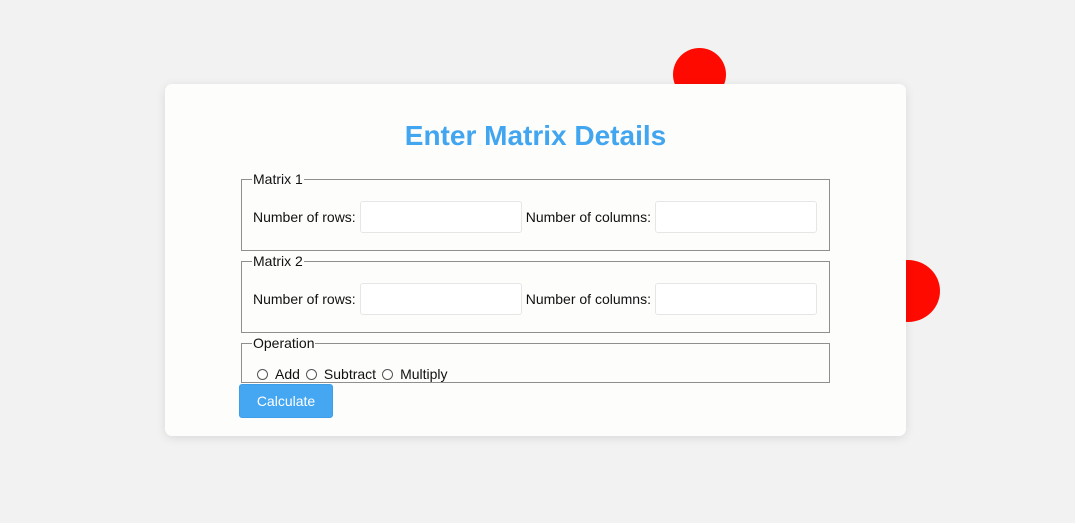 The width and height of the screenshot is (1075, 523). I want to click on matrix2-cols-input, so click(735, 299).